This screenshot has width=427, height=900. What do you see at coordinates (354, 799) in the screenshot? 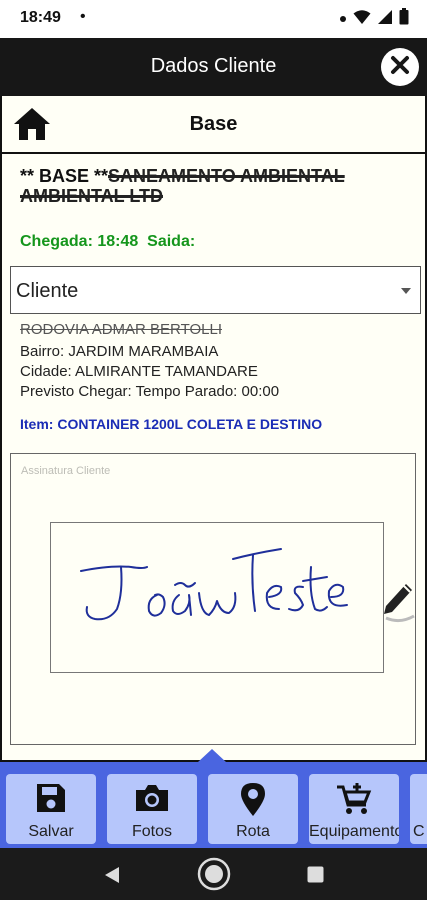
I see `cart-plus-icon` at bounding box center [354, 799].